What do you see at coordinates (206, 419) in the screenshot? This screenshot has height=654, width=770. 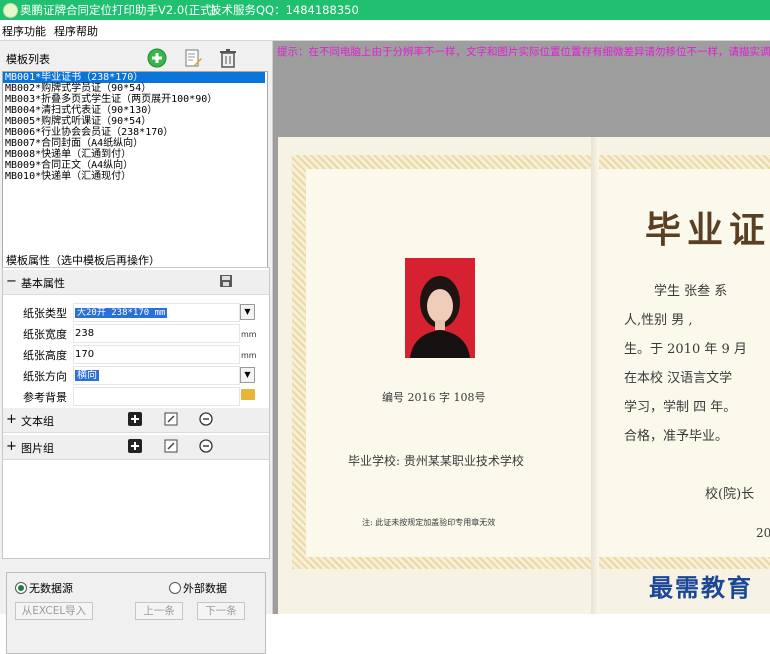 I see `remove-text-icon` at bounding box center [206, 419].